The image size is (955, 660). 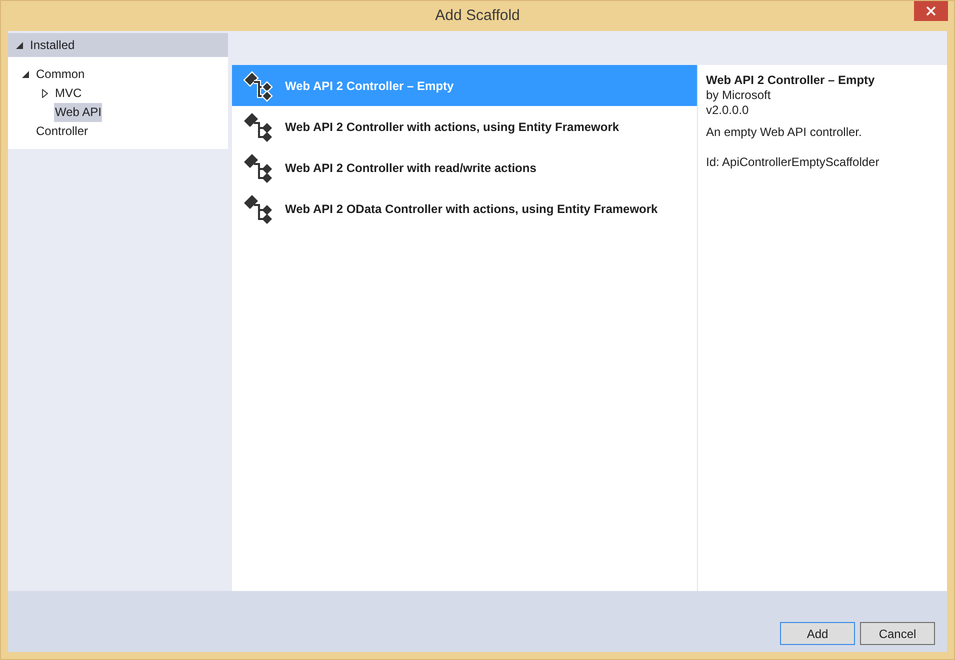 I want to click on collapse-icon, so click(x=25, y=74).